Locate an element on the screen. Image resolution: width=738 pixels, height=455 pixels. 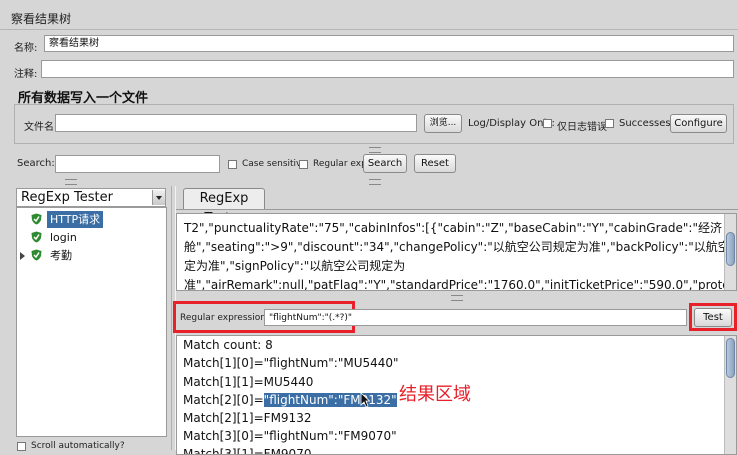
regex-label: Regular expression: is located at coordinates (224, 318).